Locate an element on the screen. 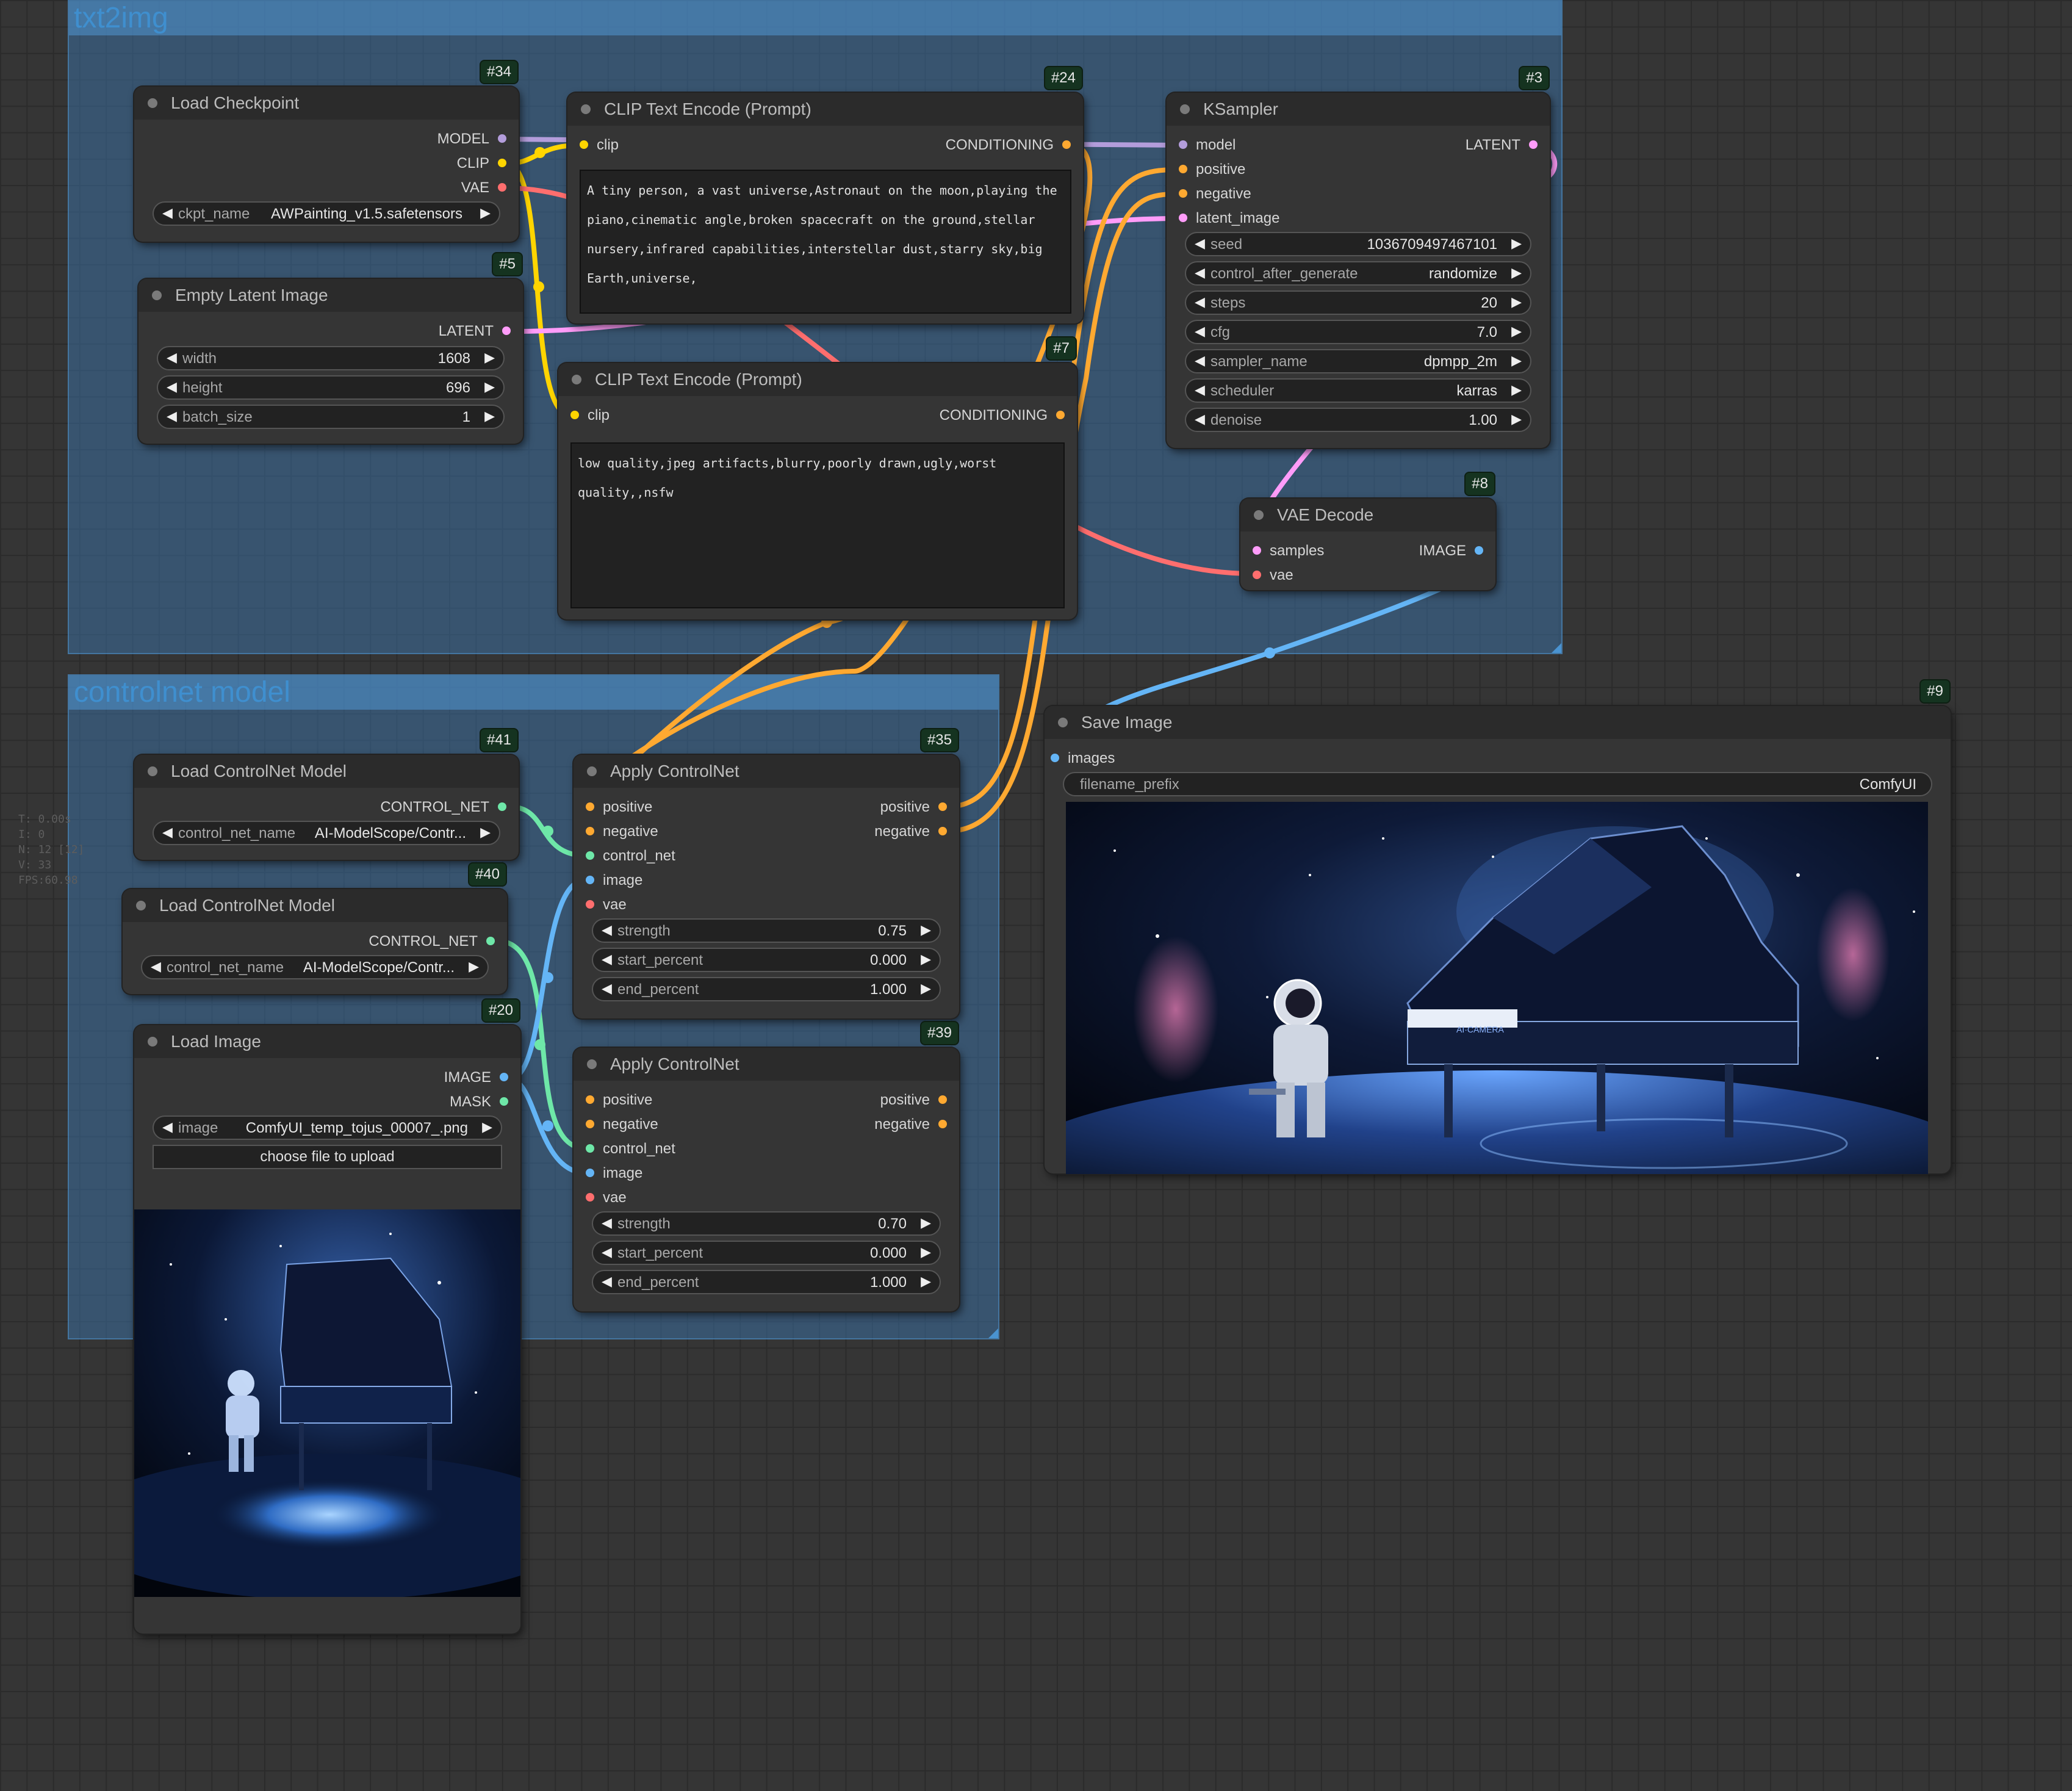 This screenshot has height=1791, width=2072. node-header: Load Checkpoint is located at coordinates (326, 103).